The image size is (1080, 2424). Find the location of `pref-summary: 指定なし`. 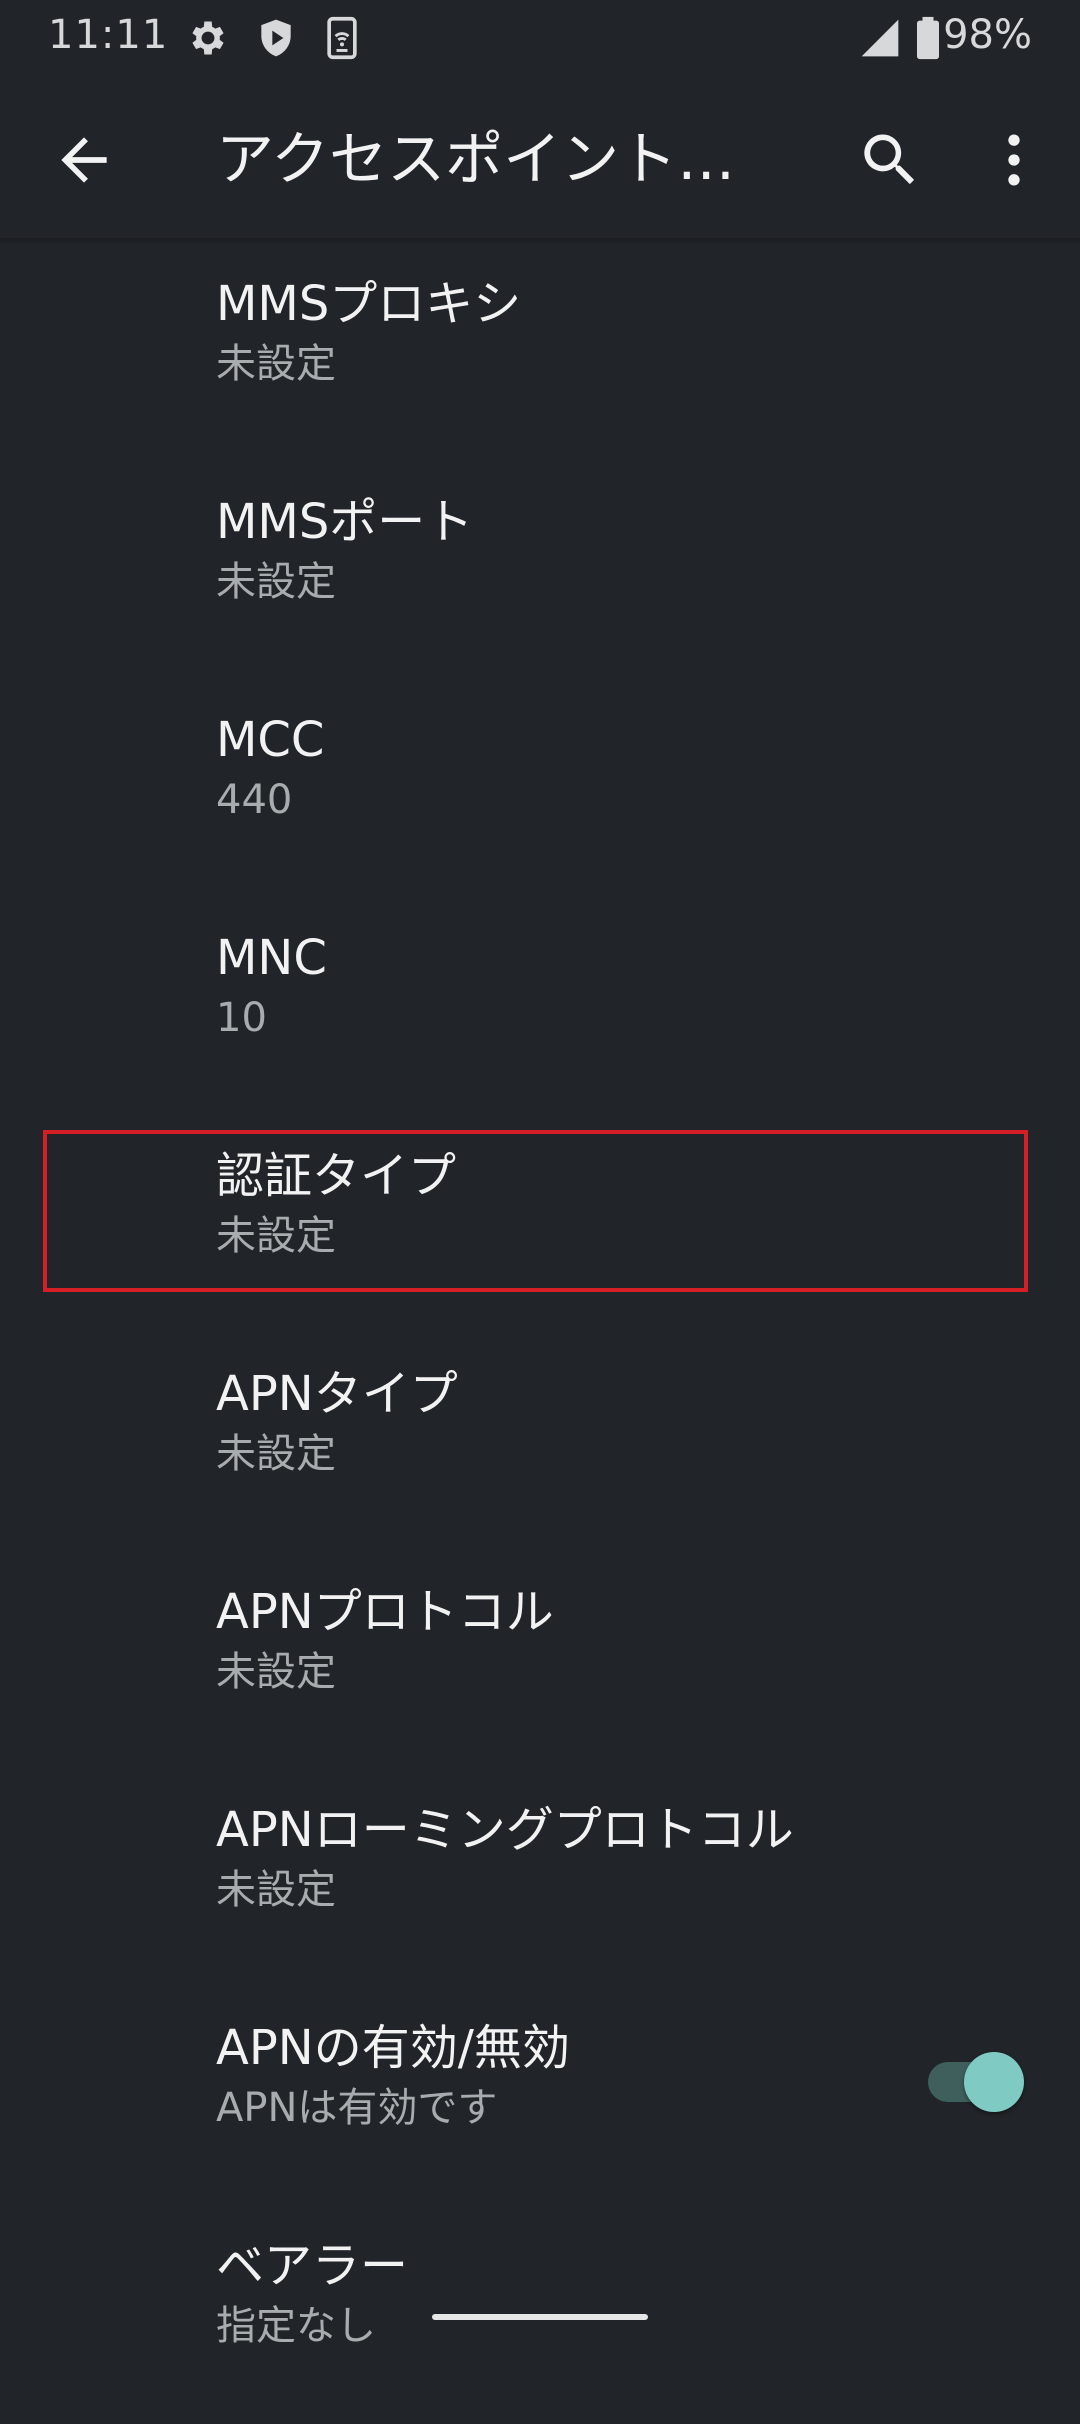

pref-summary: 指定なし is located at coordinates (296, 2326).